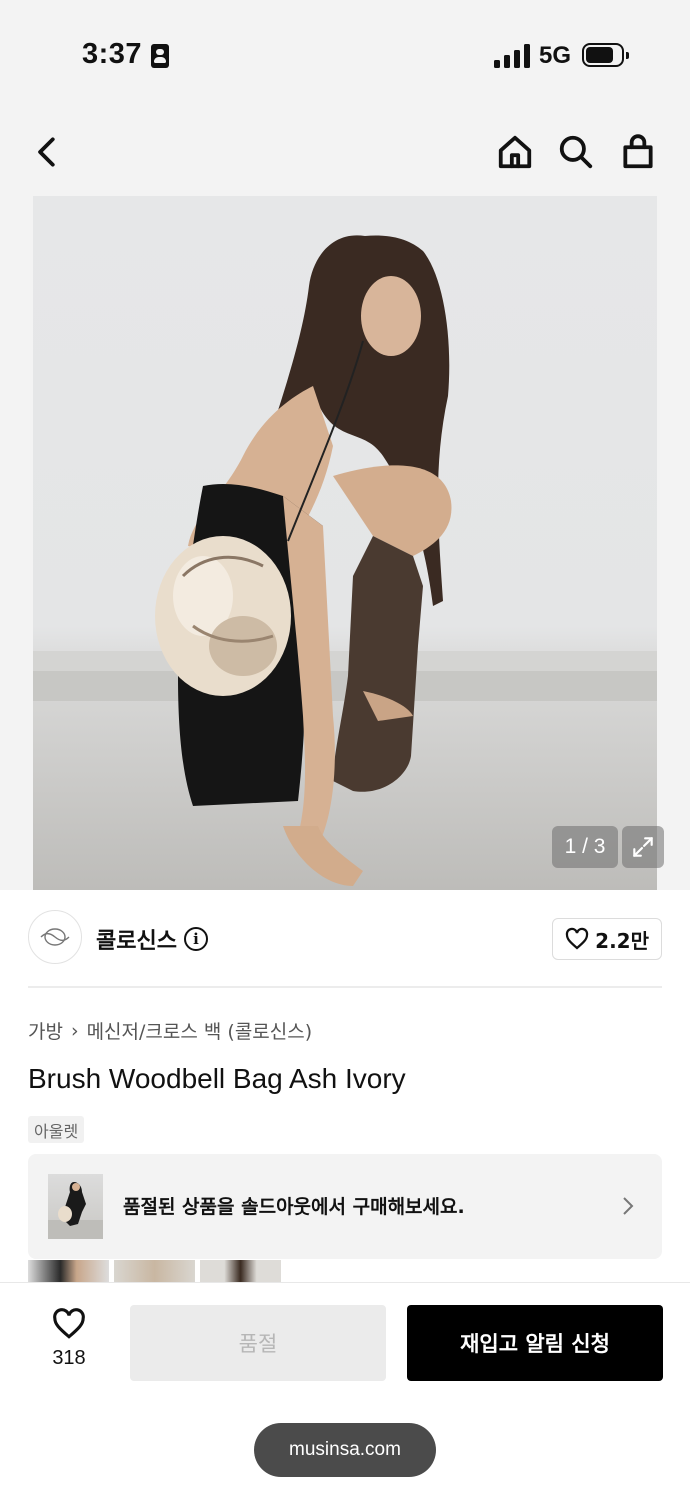 Image resolution: width=690 pixels, height=1500 pixels. I want to click on network-type: 5G, so click(555, 55).